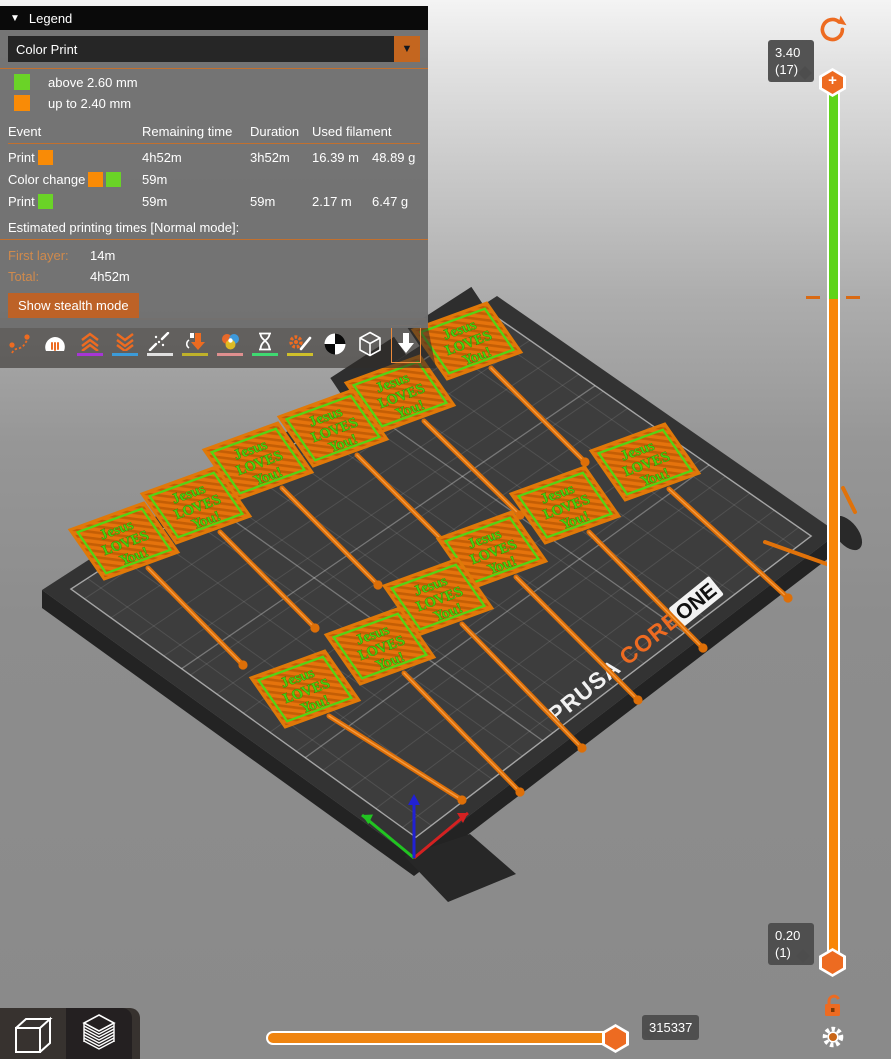  Describe the element at coordinates (195, 344) in the screenshot. I see `tool-changes-icon` at that location.